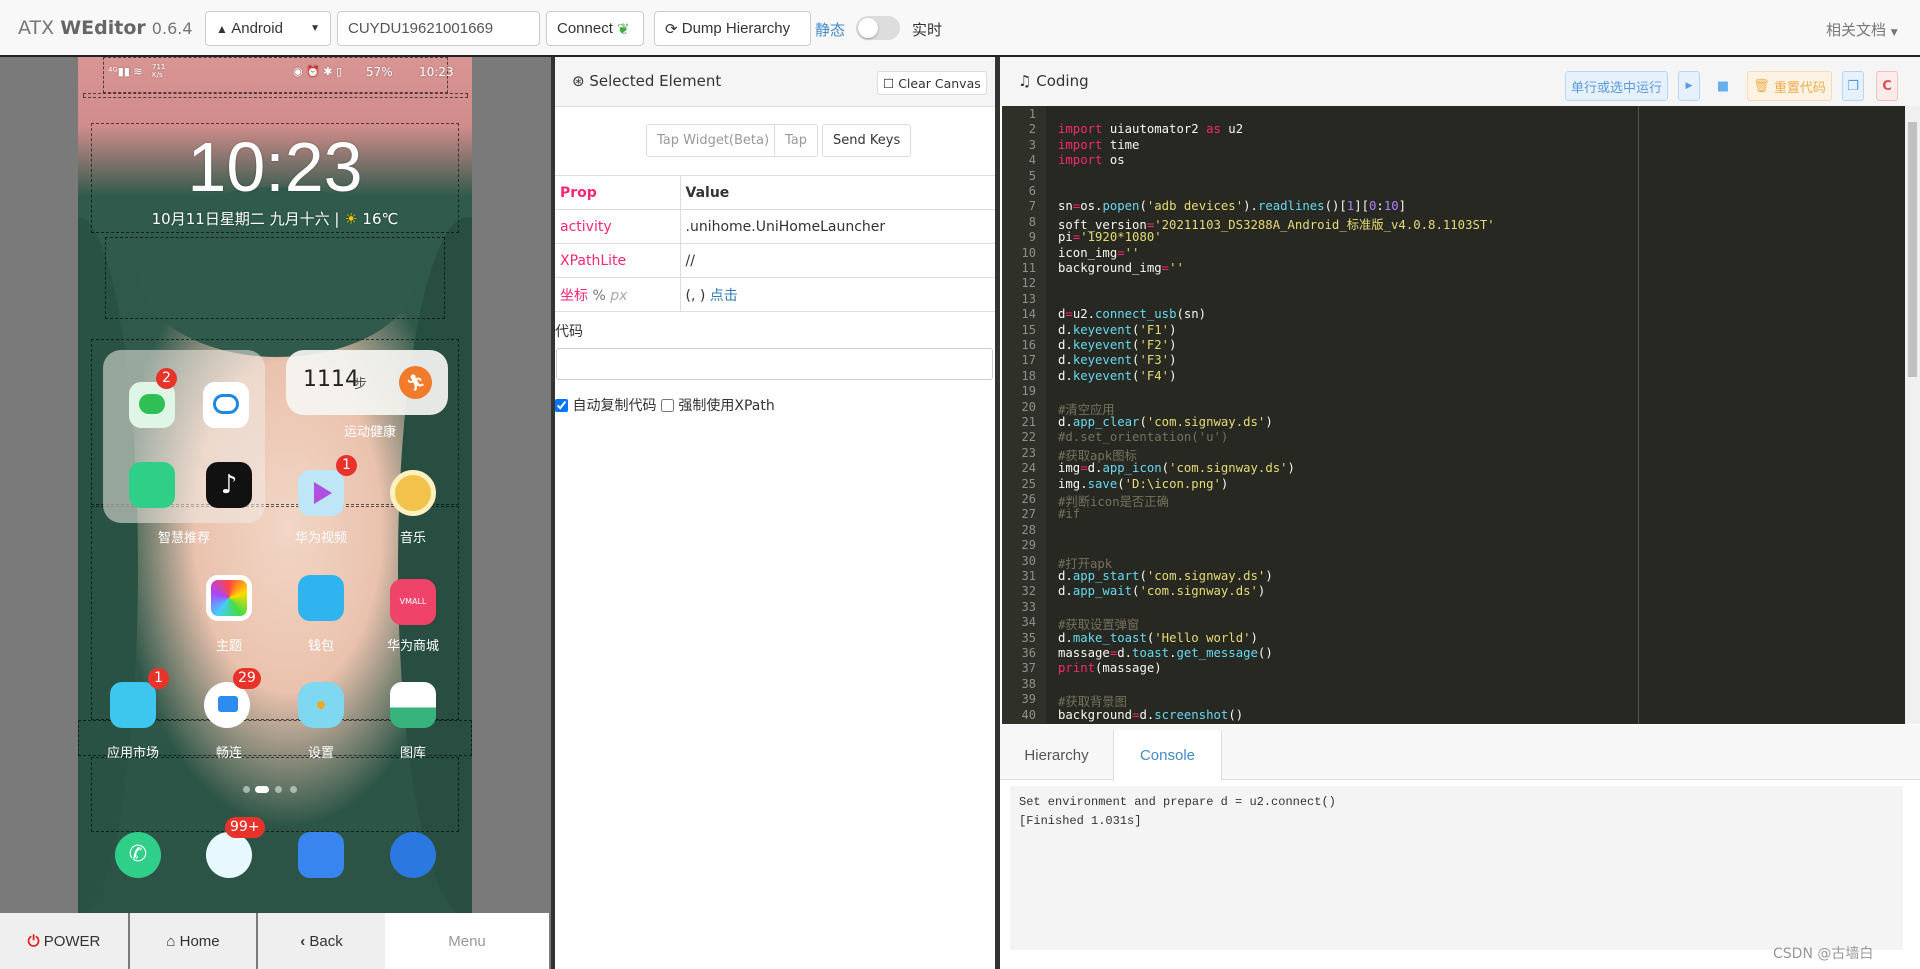  Describe the element at coordinates (321, 705) in the screenshot. I see `settings-icon` at that location.